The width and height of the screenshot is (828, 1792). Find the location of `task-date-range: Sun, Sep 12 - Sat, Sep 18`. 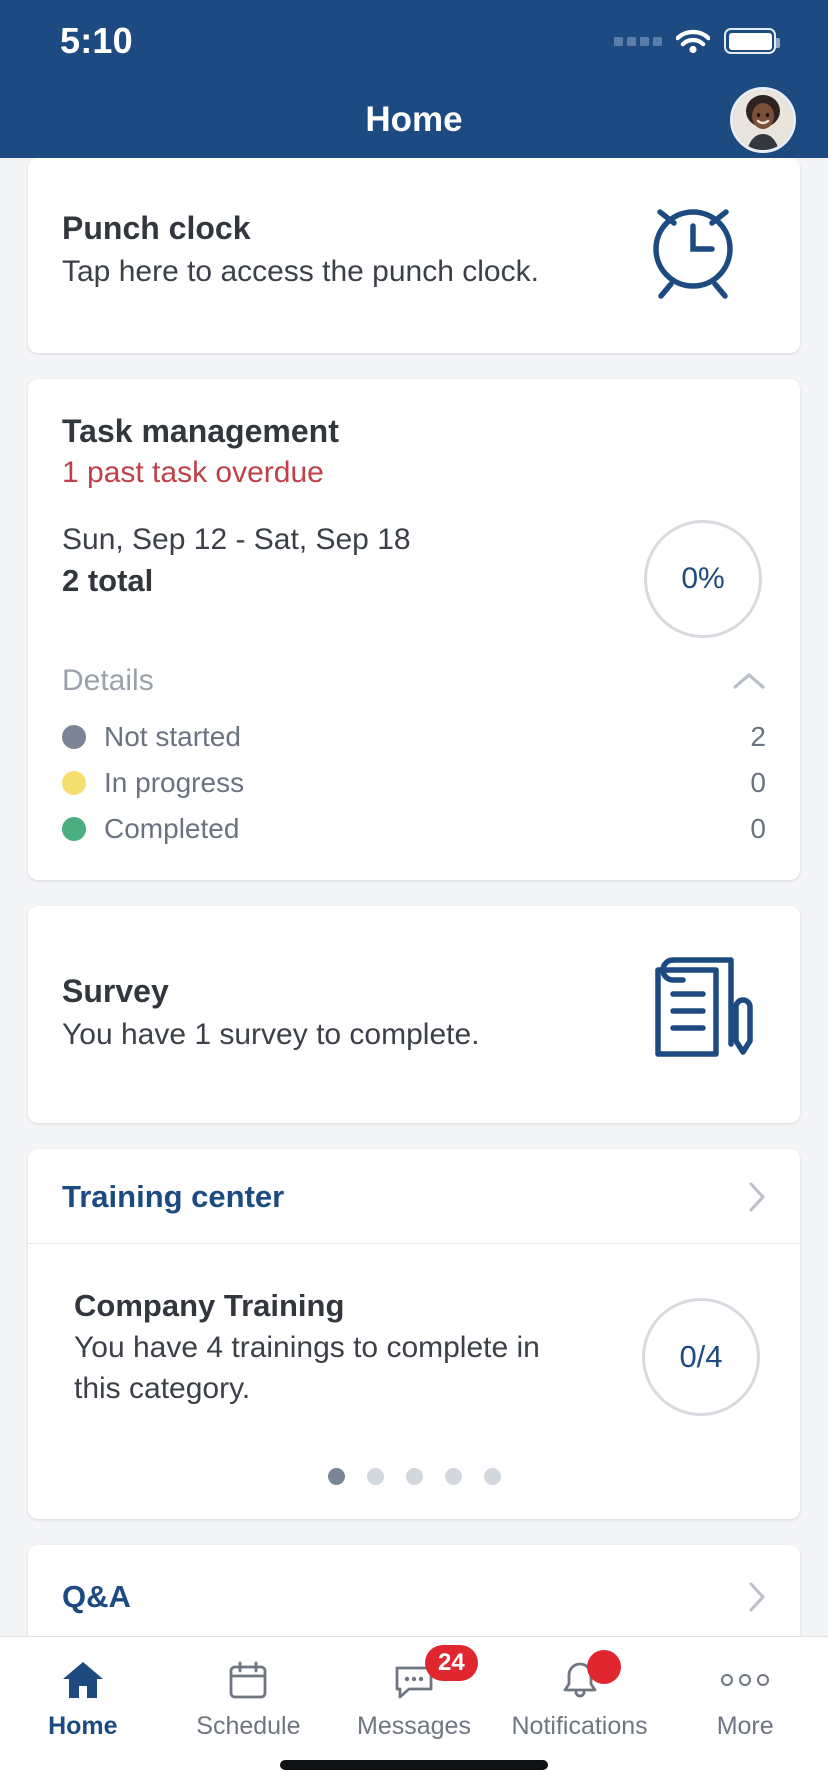

task-date-range: Sun, Sep 12 - Sat, Sep 18 is located at coordinates (236, 539).